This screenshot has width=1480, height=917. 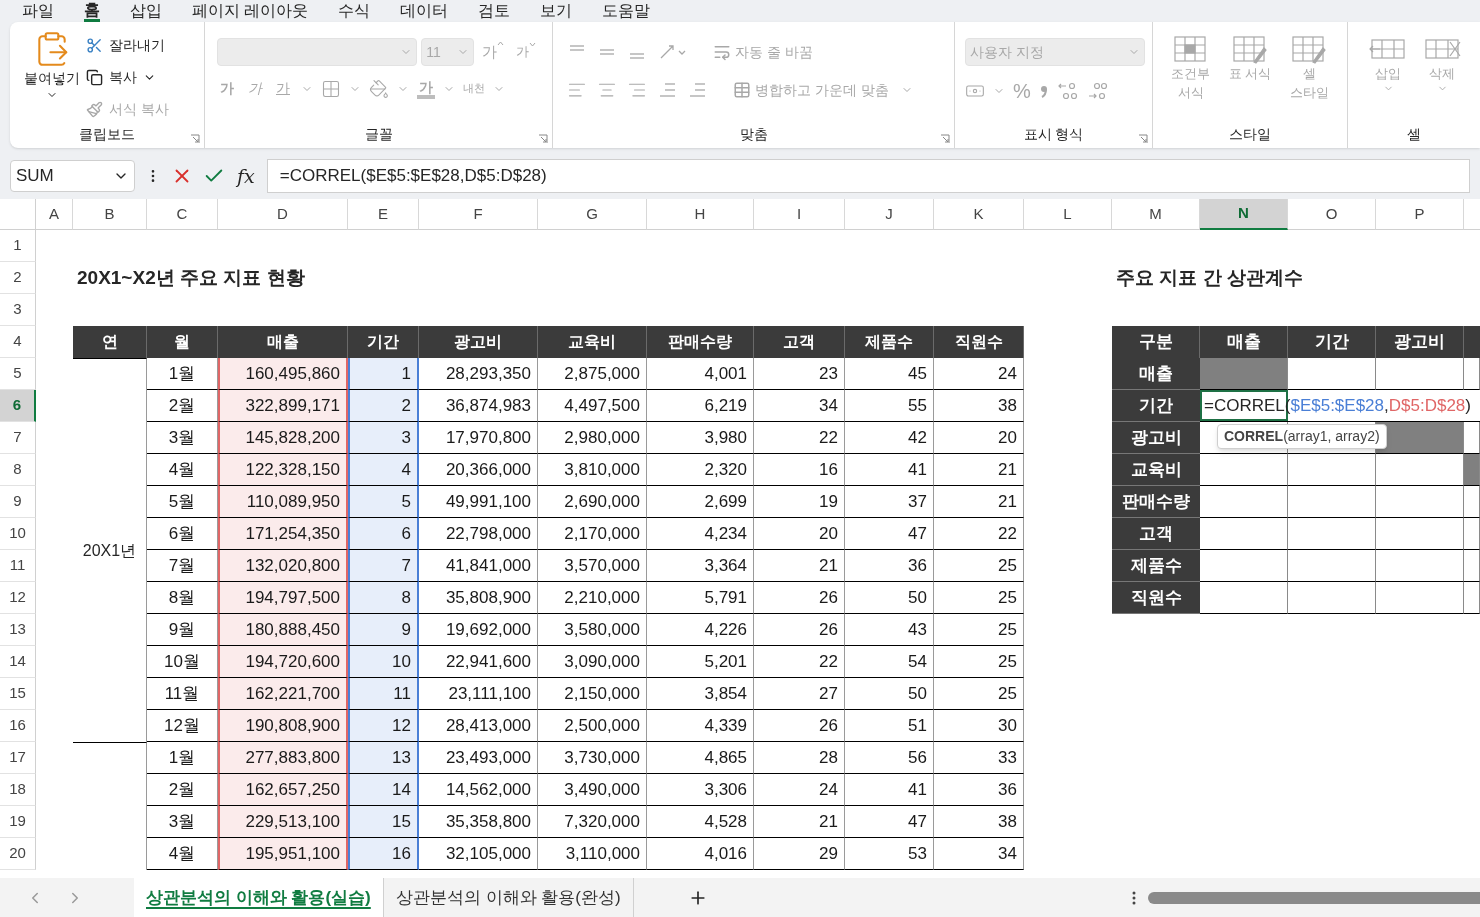 What do you see at coordinates (18, 790) in the screenshot?
I see `row-header: 18` at bounding box center [18, 790].